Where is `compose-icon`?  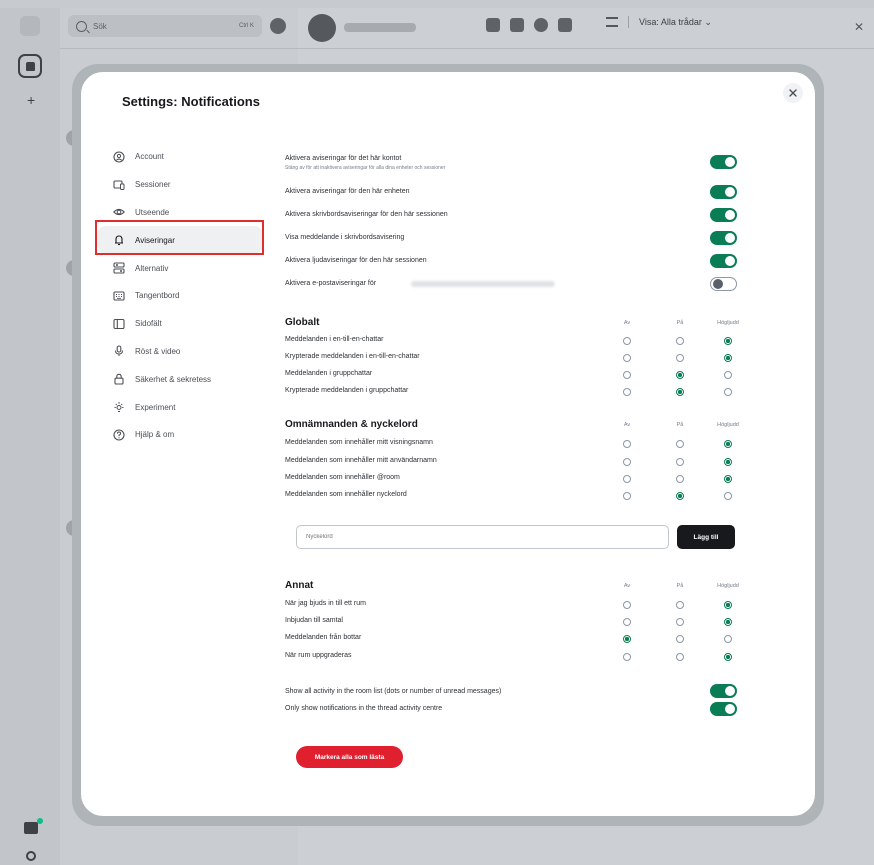 compose-icon is located at coordinates (278, 26).